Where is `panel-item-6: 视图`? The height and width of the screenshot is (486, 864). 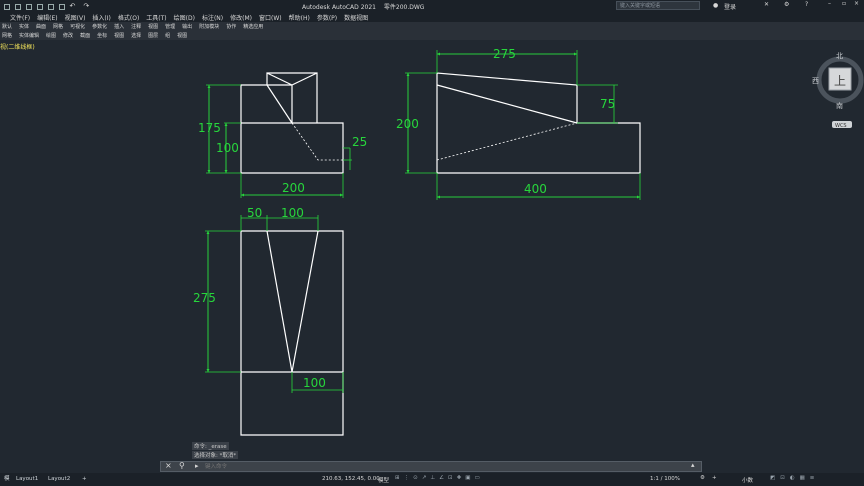 panel-item-6: 视图 is located at coordinates (119, 36).